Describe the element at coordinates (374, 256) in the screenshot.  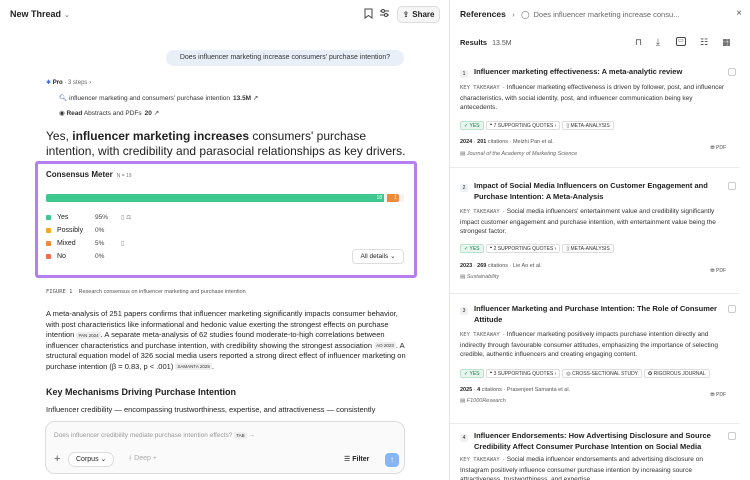
I see `all-details-label: All details` at that location.